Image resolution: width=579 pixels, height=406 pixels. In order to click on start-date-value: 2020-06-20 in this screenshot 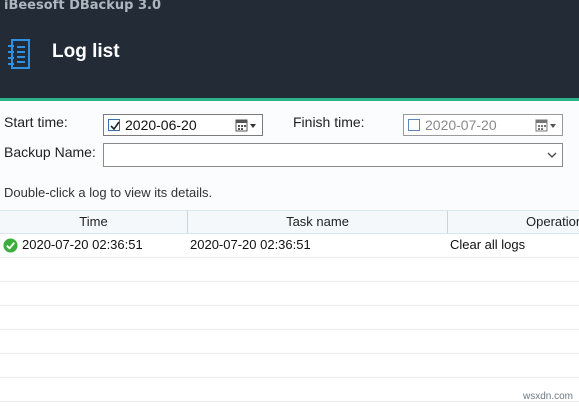, I will do `click(161, 125)`.